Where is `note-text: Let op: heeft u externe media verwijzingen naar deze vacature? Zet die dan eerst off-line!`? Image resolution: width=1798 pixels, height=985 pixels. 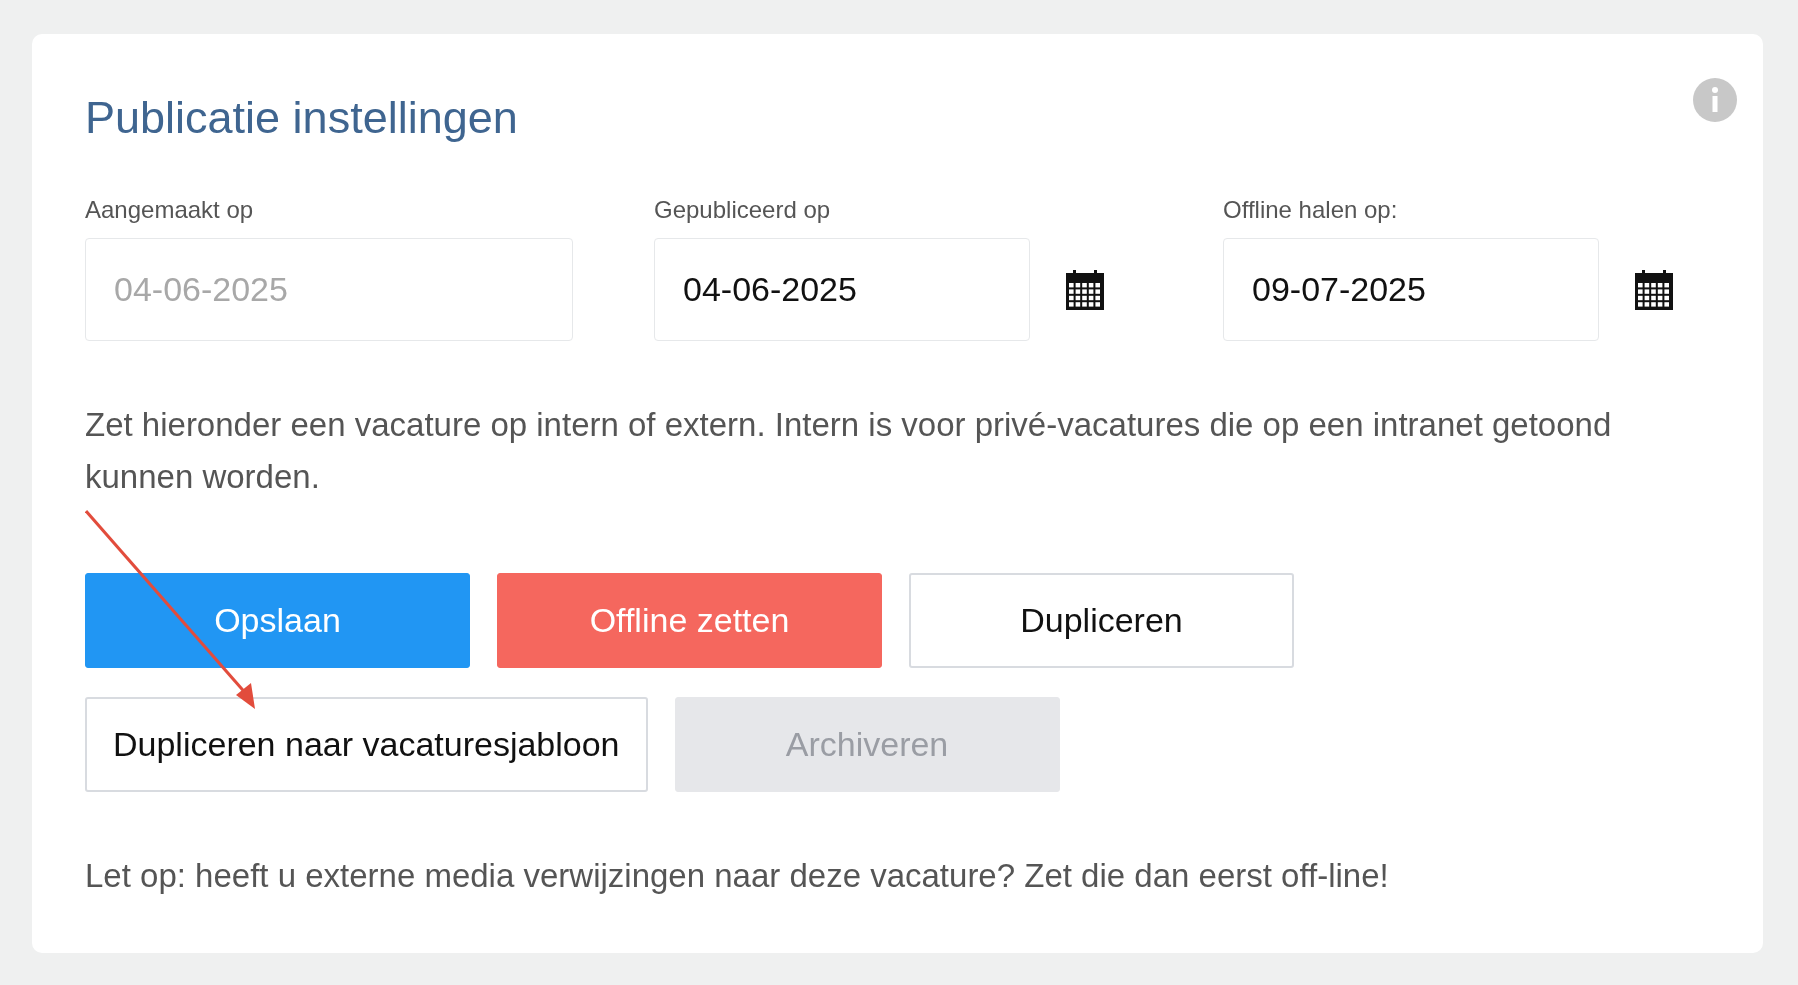
note-text: Let op: heeft u externe media verwijzingen naar deze vacature? Zet die dan eerst off-line! is located at coordinates (737, 876).